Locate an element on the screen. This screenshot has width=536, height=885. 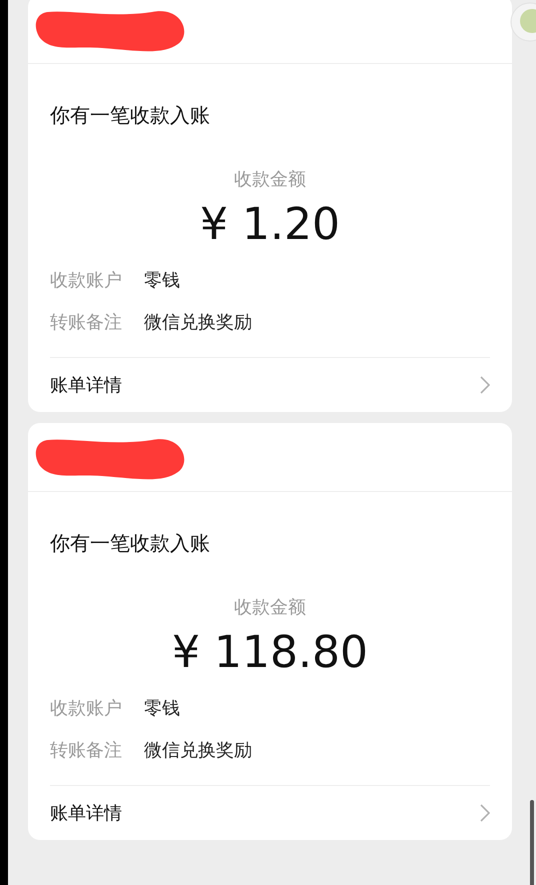
avatar is located at coordinates (523, 22).